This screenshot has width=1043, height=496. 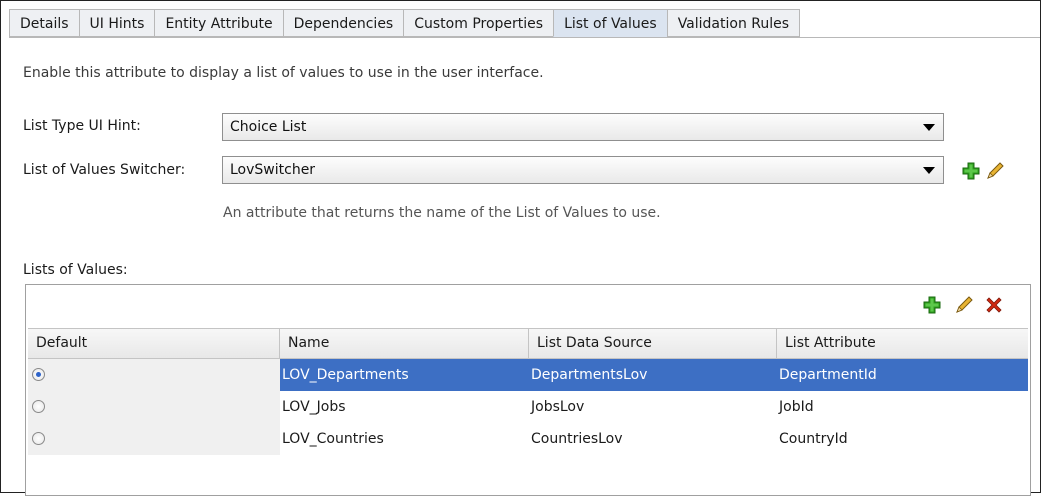 I want to click on delete-icon-svg, so click(x=994, y=305).